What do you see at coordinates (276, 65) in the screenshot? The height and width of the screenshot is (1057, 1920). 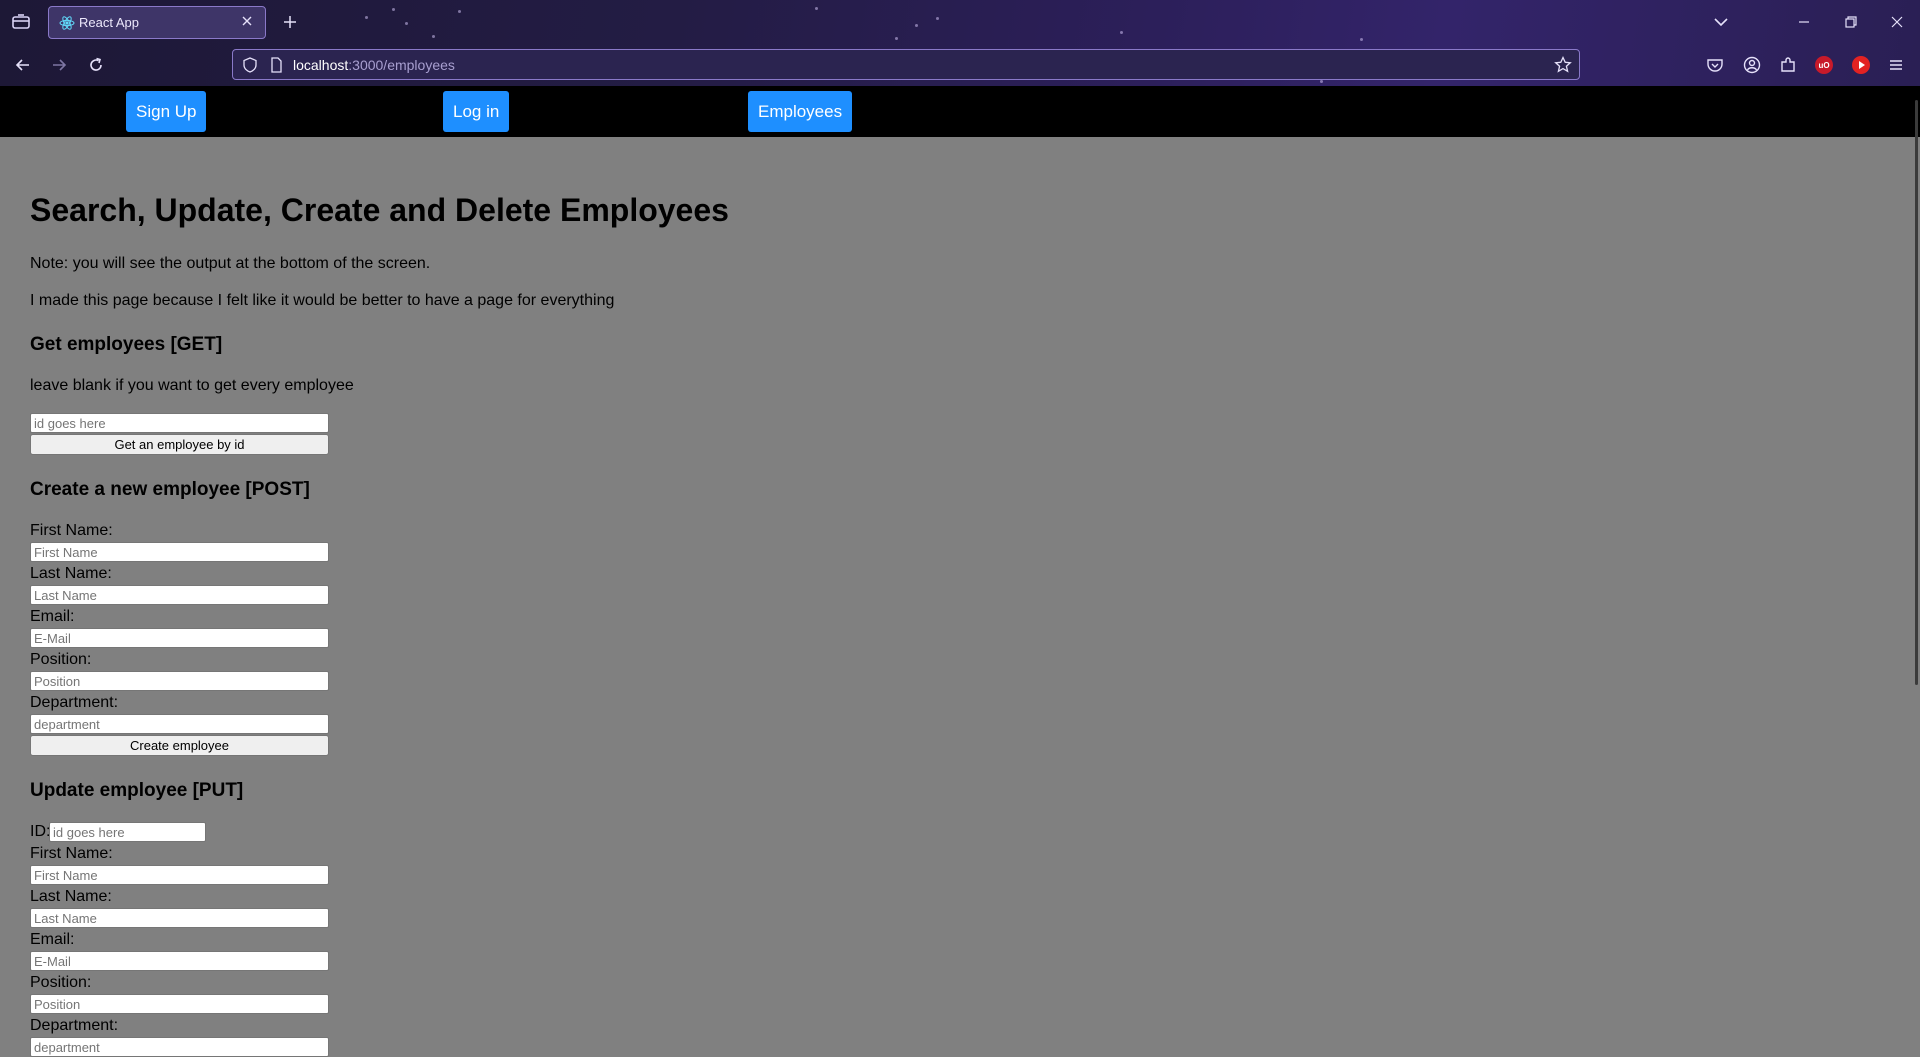 I see `page-info-icon` at bounding box center [276, 65].